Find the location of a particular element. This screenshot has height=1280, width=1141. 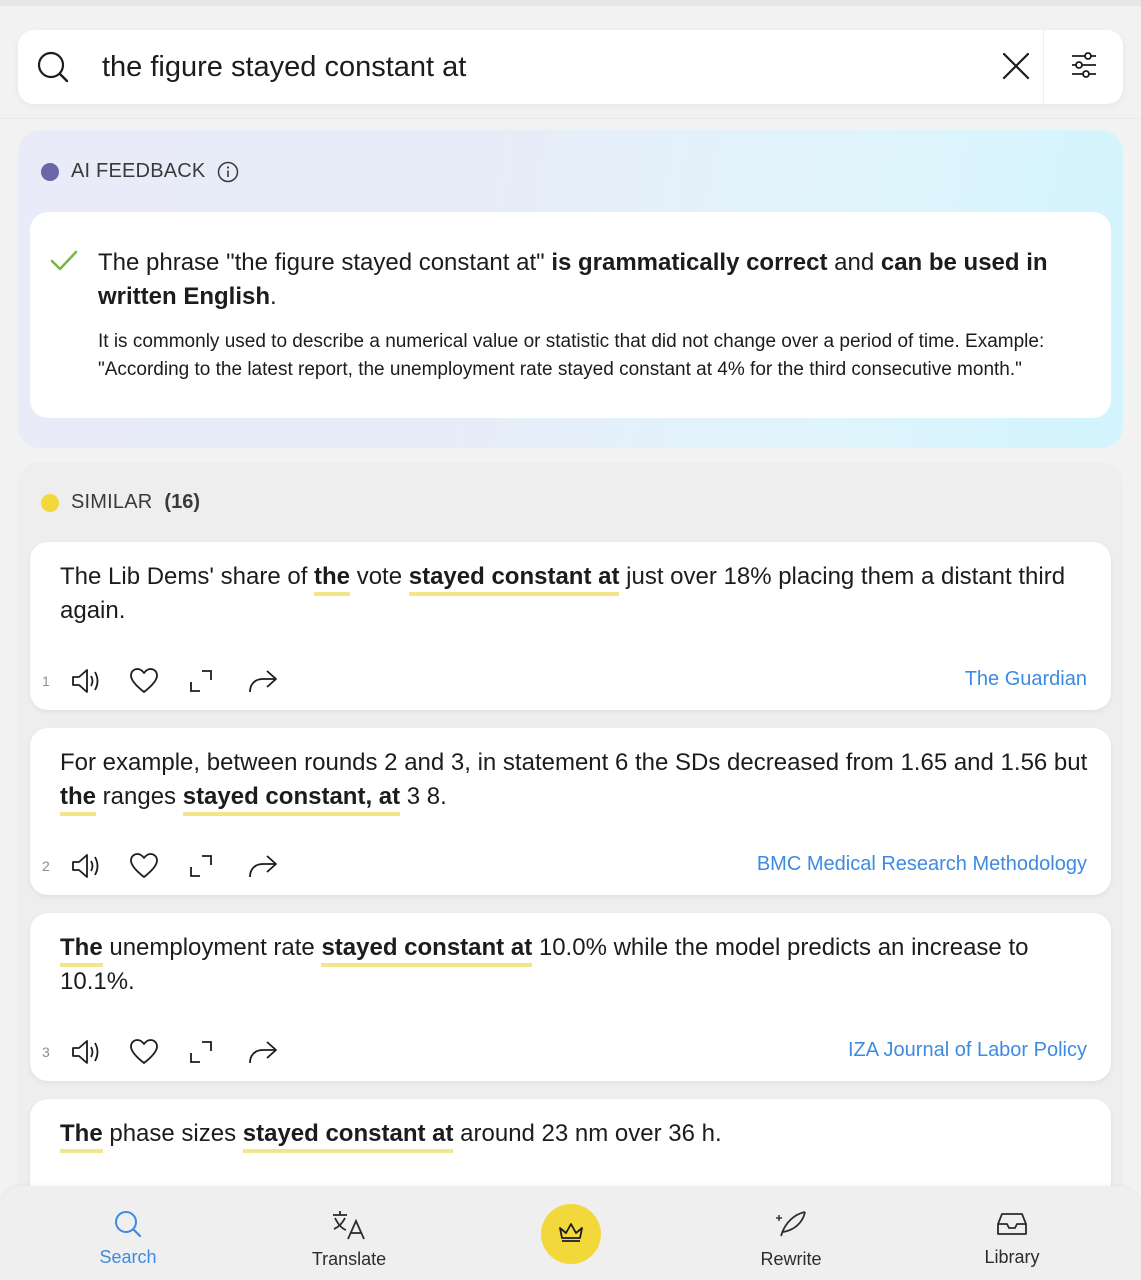

result-index: 2 is located at coordinates (46, 866).